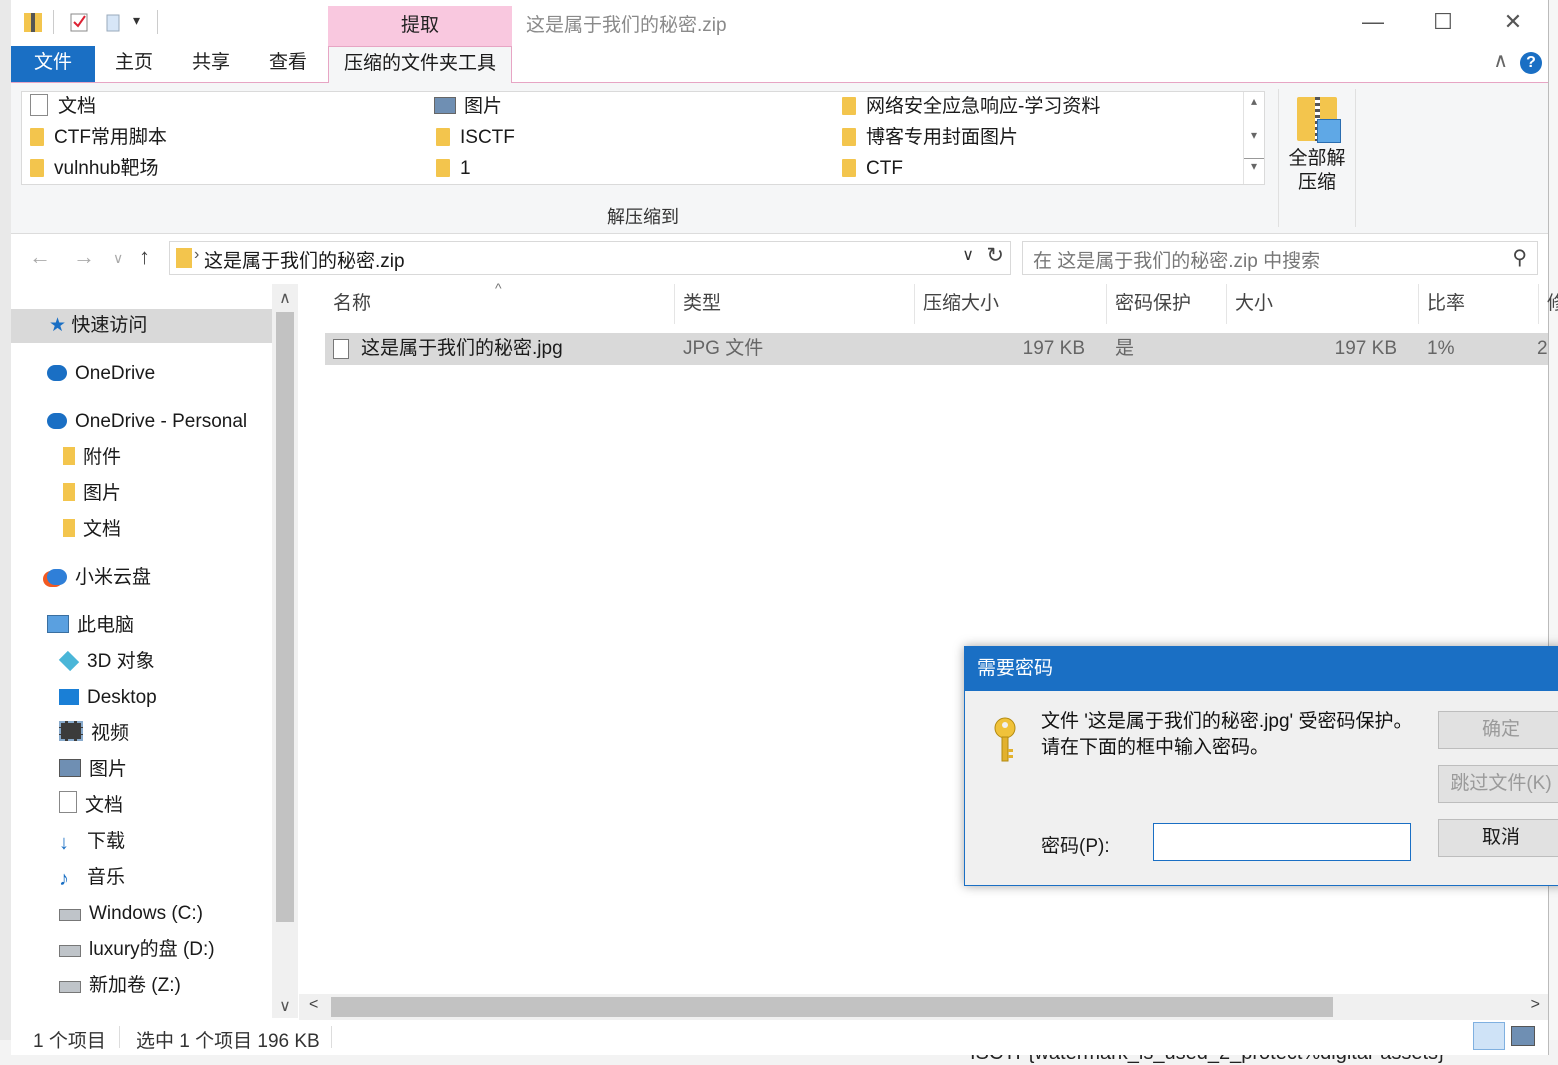 The image size is (1558, 1065). What do you see at coordinates (1011, 304) in the screenshot?
I see `column-header-packed-size: 压缩大小` at bounding box center [1011, 304].